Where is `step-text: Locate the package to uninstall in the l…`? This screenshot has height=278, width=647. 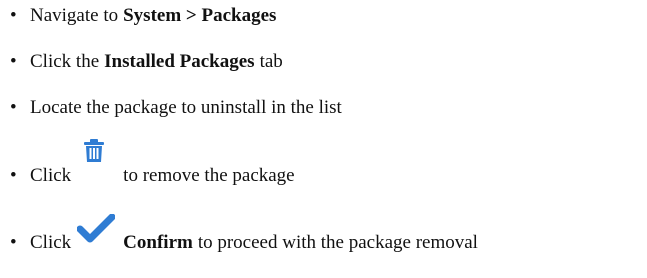 step-text: Locate the package to uninstall in the l… is located at coordinates (186, 107).